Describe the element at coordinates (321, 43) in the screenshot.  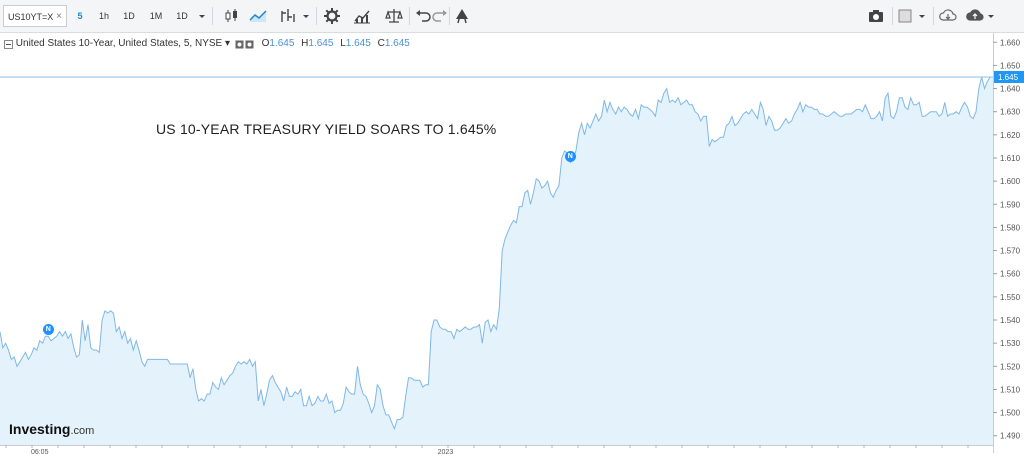
I see `high-value: 1.645` at that location.